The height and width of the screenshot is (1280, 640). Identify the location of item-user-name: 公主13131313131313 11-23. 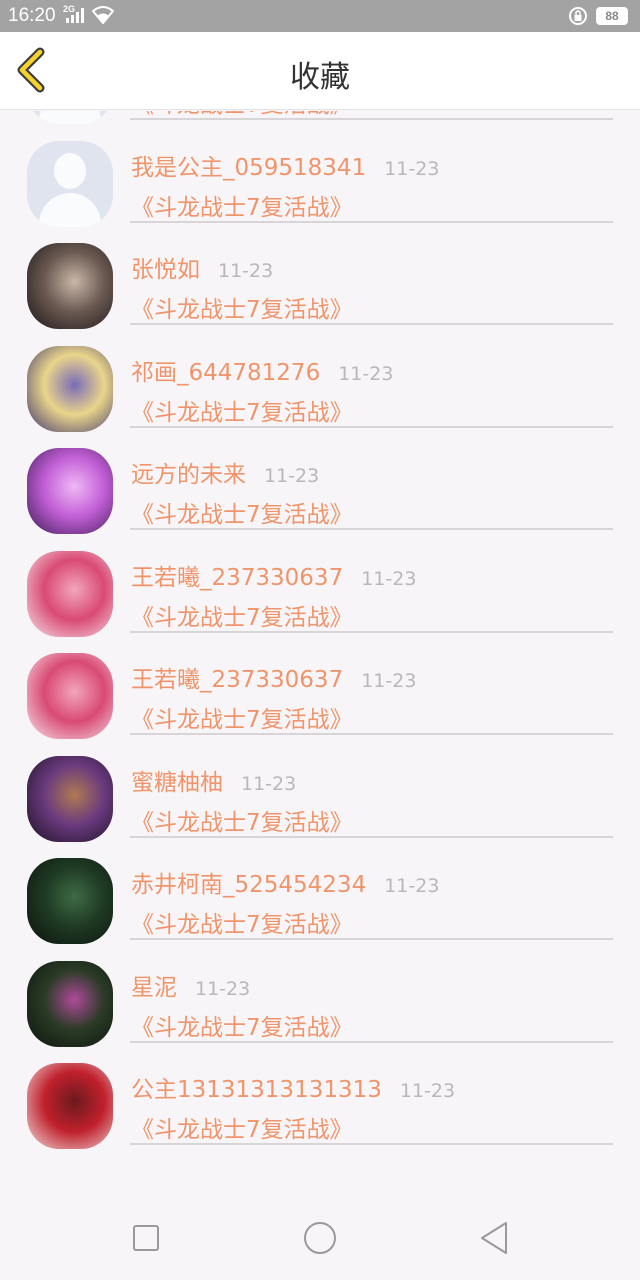
(293, 1087).